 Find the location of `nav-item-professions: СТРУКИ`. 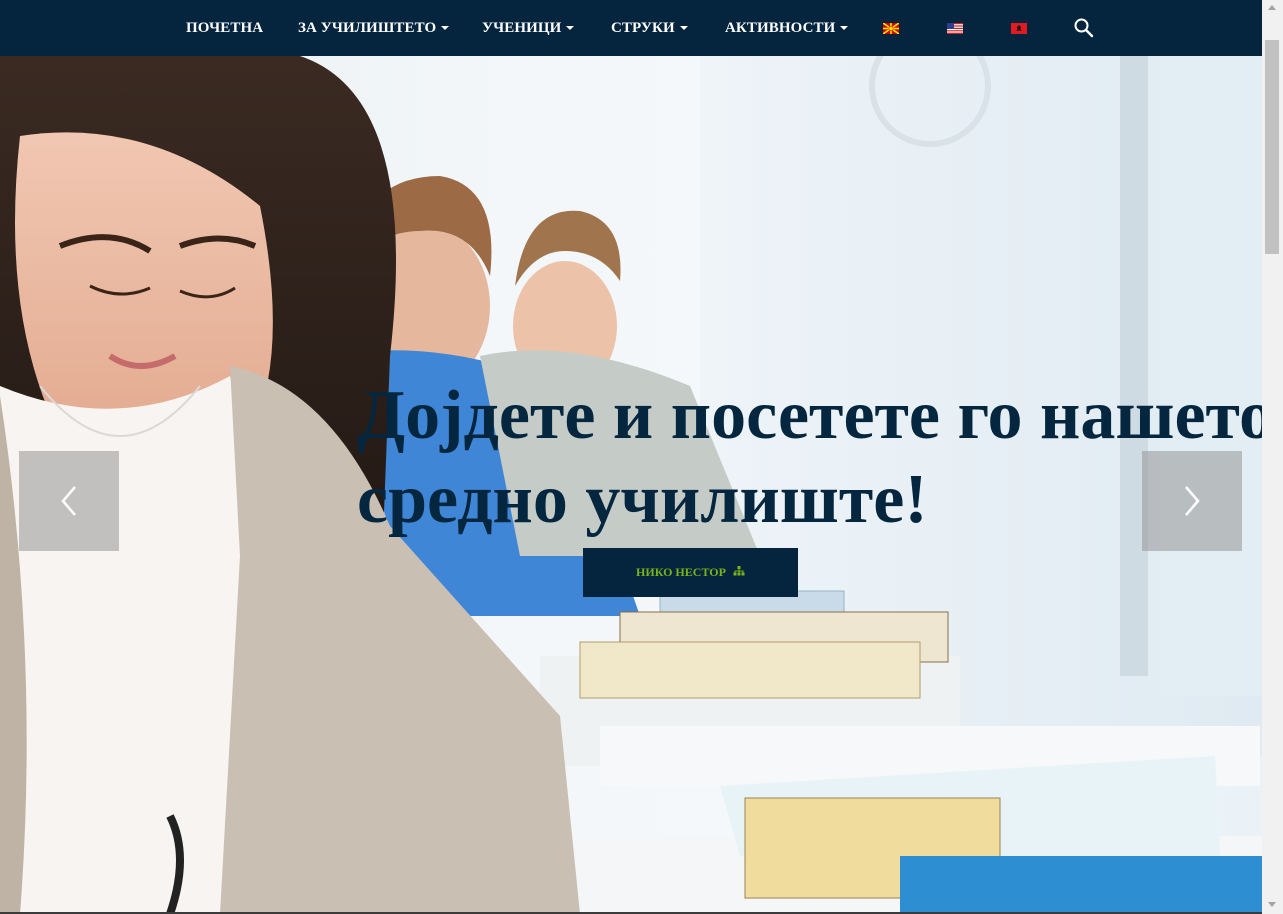

nav-item-professions: СТРУКИ is located at coordinates (649, 28).